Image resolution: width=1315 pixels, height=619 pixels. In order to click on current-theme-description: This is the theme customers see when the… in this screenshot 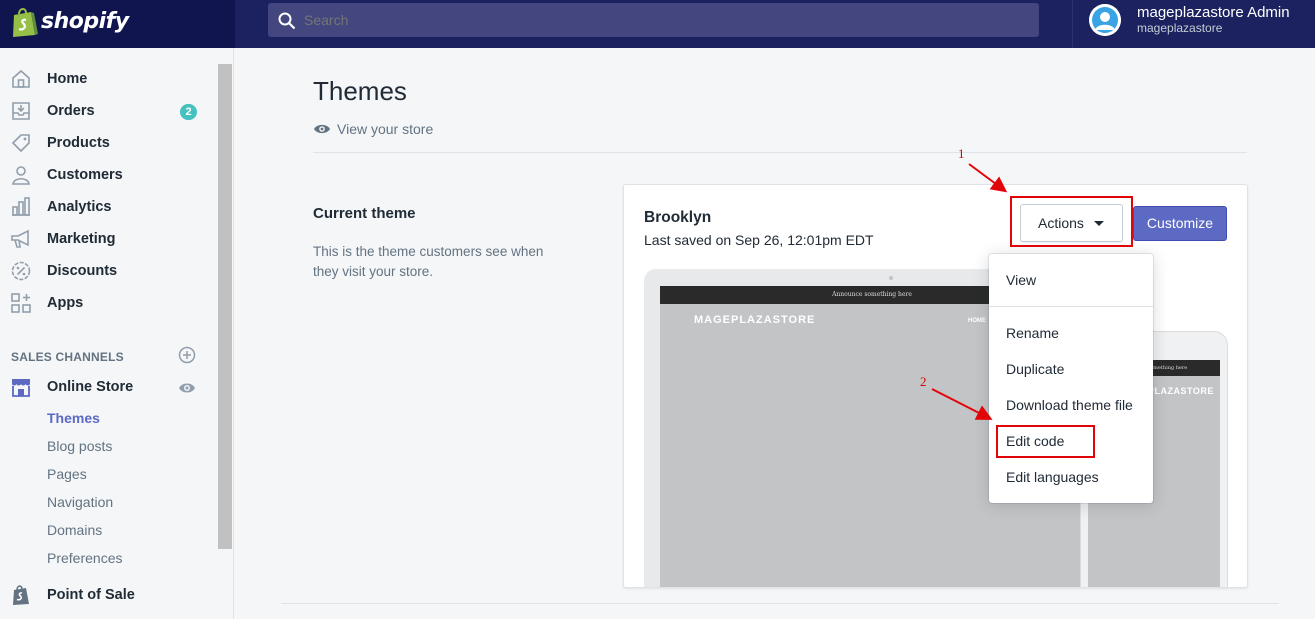, I will do `click(428, 261)`.